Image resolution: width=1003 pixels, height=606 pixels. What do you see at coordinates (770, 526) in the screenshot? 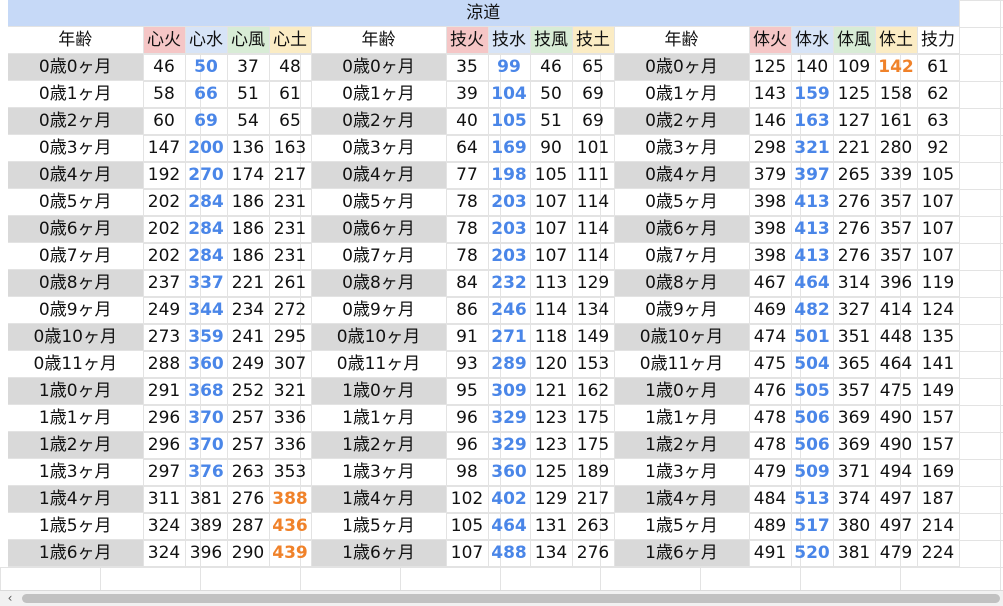
I see `value-cell: 489` at bounding box center [770, 526].